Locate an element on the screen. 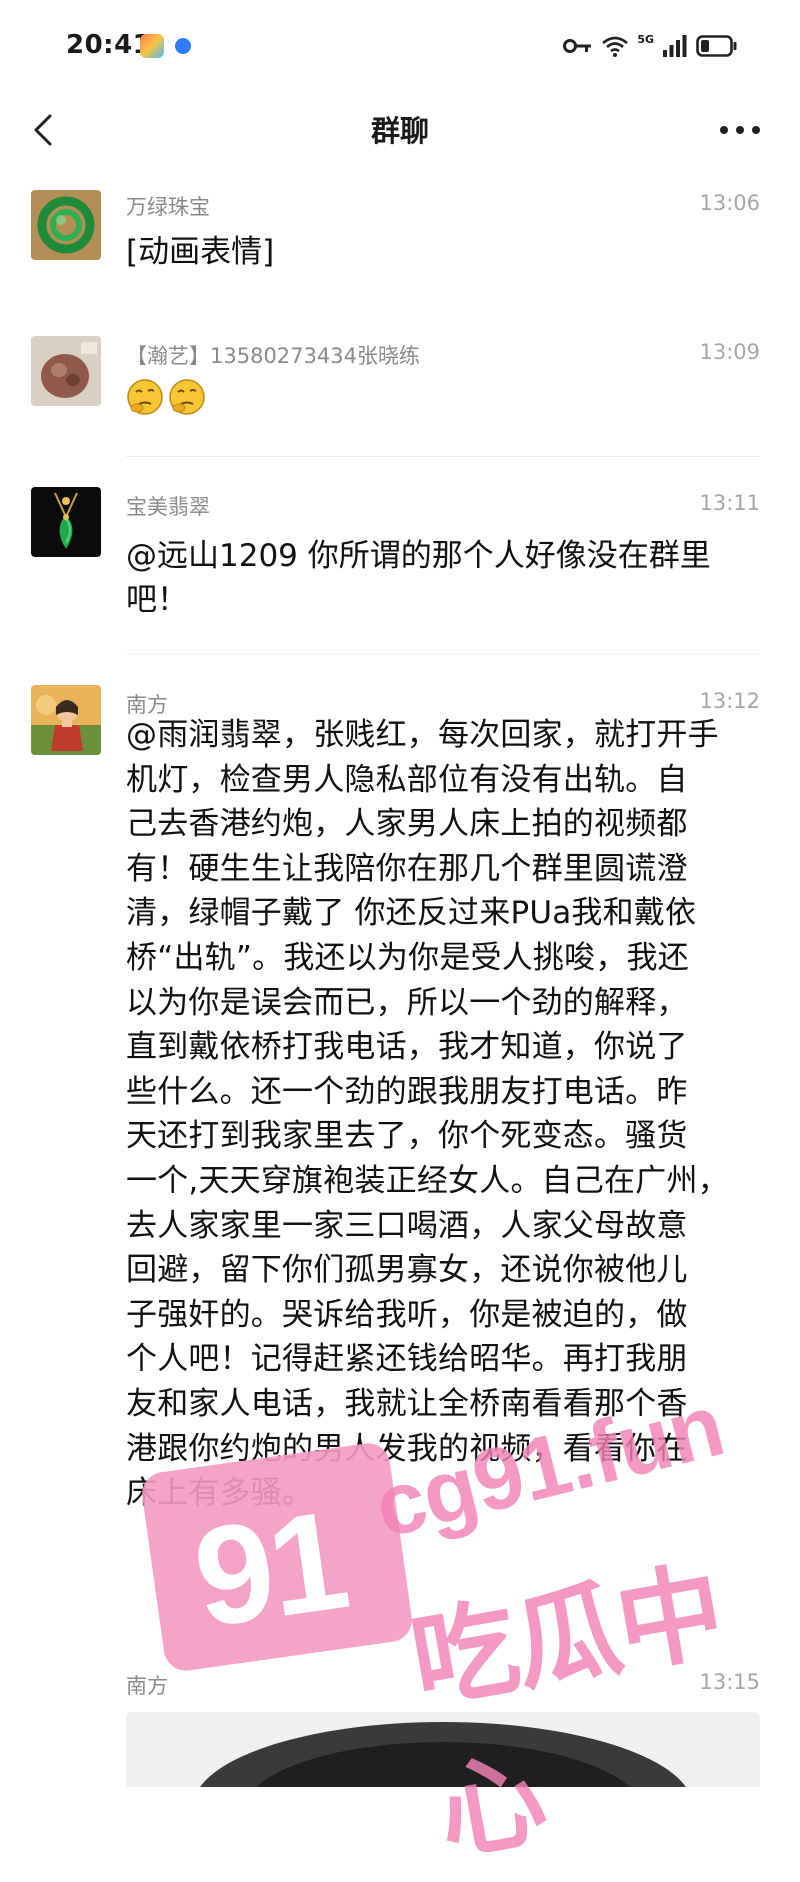  message-line: 一个,天天穿旗袍装正经女人。自己在广州， is located at coordinates (427, 1180).